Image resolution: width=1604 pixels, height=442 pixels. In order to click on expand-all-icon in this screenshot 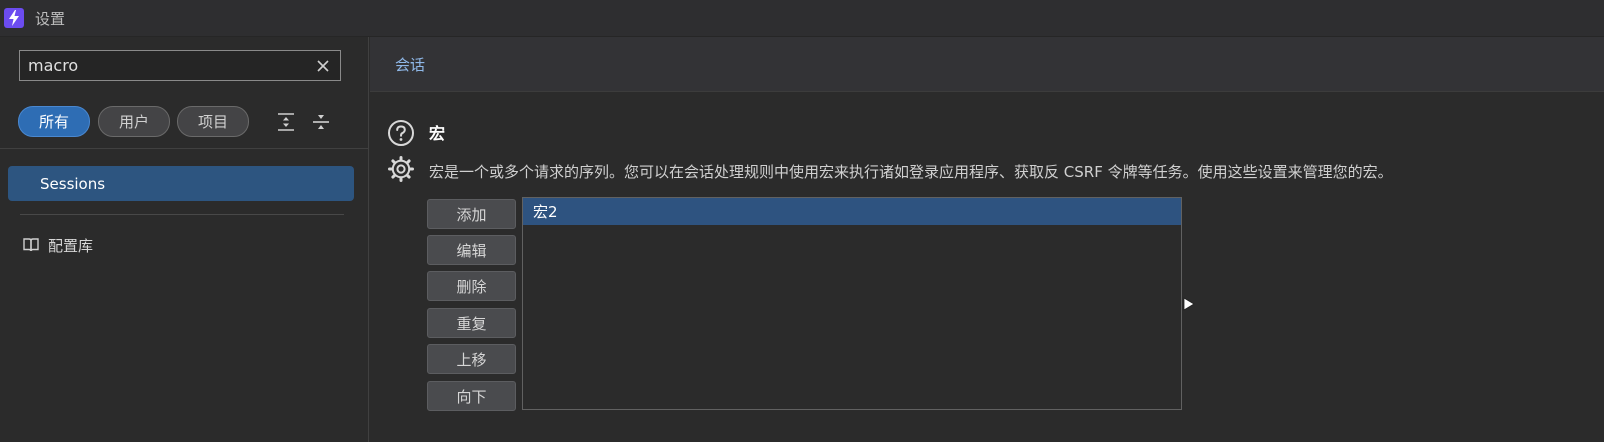, I will do `click(286, 122)`.